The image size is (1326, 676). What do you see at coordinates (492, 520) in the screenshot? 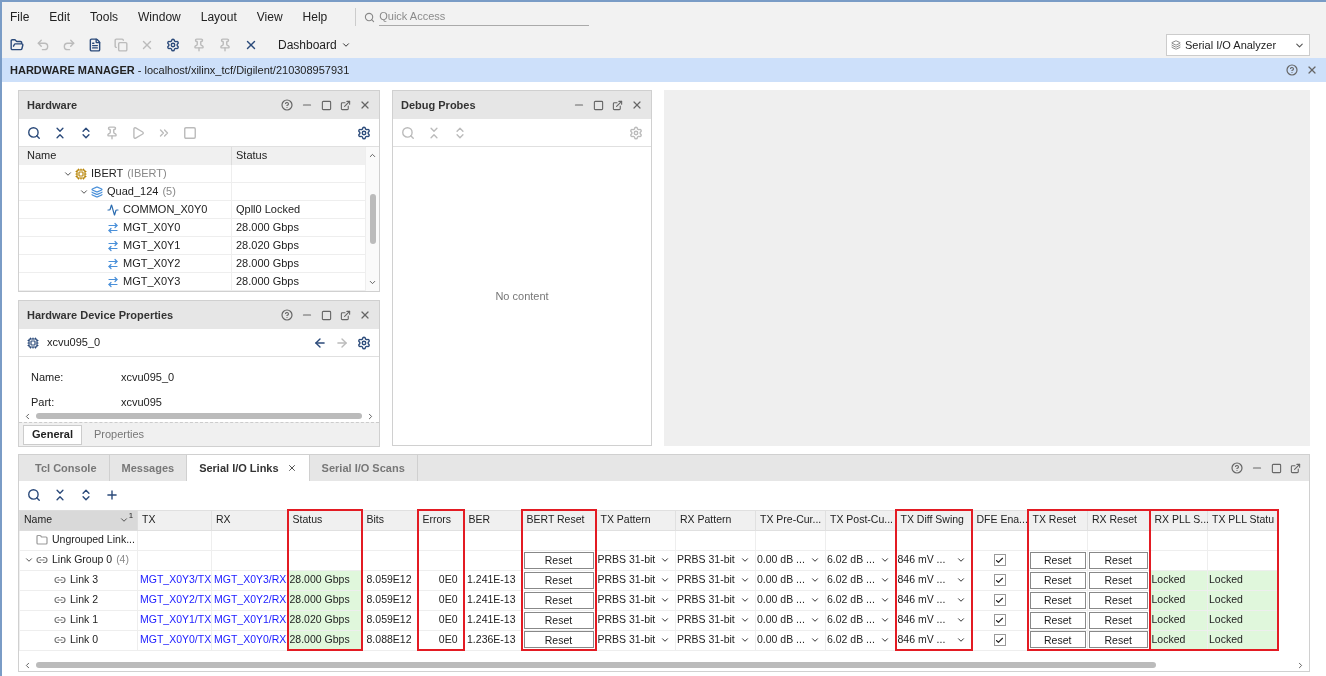
I see `column-header: BER` at bounding box center [492, 520].